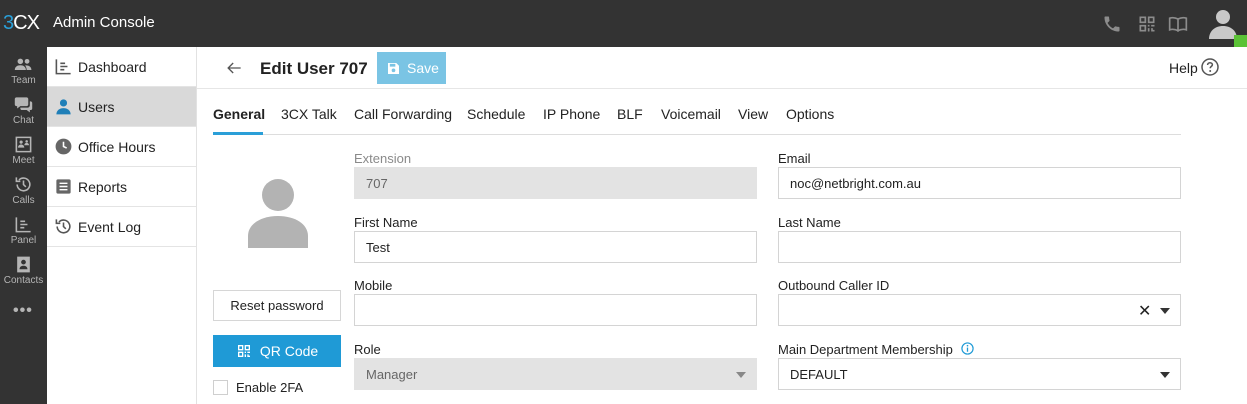 The height and width of the screenshot is (404, 1247). Describe the element at coordinates (278, 213) in the screenshot. I see `user-profile-picture` at that location.